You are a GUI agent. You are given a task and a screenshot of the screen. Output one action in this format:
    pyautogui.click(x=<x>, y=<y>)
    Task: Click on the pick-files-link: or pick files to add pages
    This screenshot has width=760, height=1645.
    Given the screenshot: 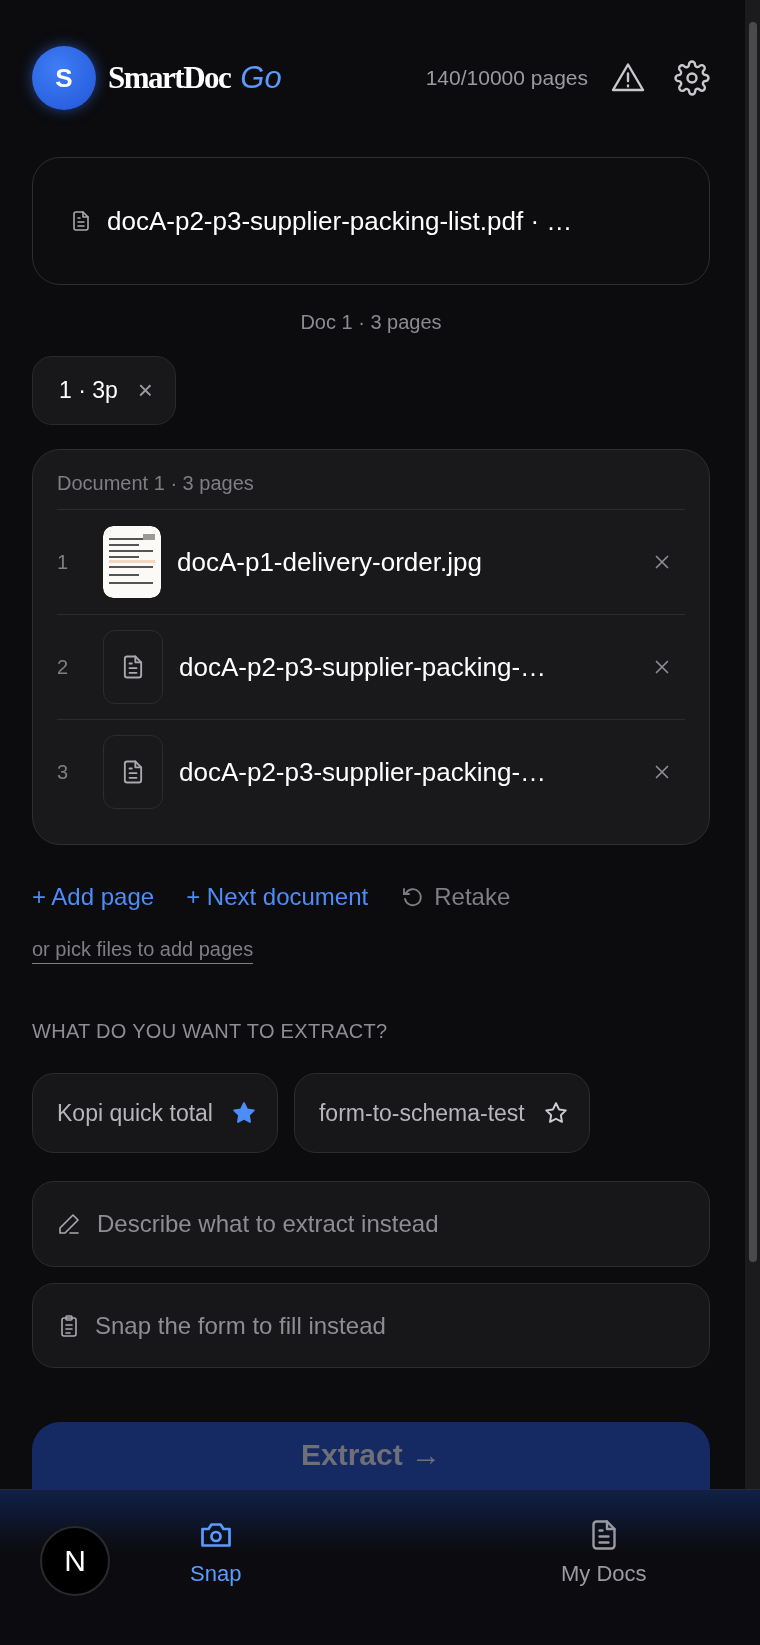 What is the action you would take?
    pyautogui.click(x=143, y=951)
    